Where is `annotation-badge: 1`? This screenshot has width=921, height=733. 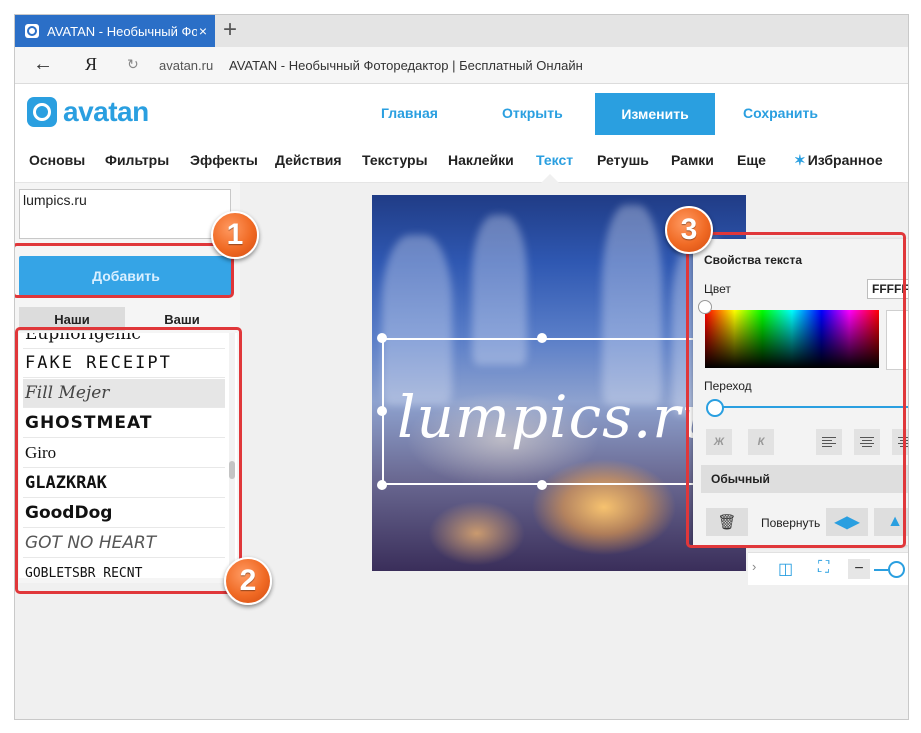 annotation-badge: 1 is located at coordinates (235, 235).